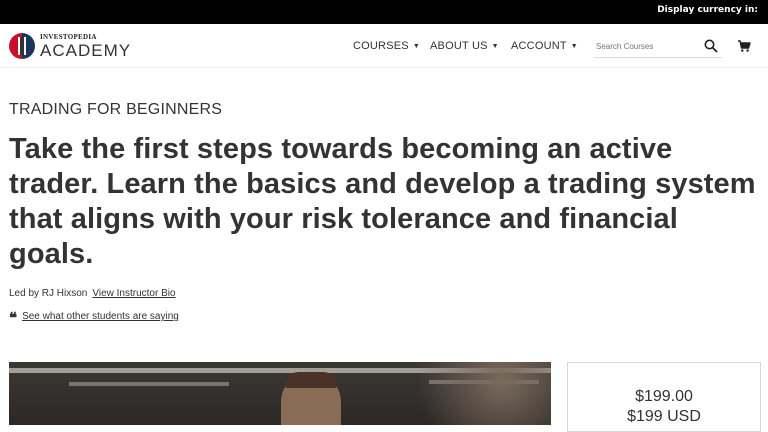 The image size is (768, 432). I want to click on course-price: $199.00, so click(664, 396).